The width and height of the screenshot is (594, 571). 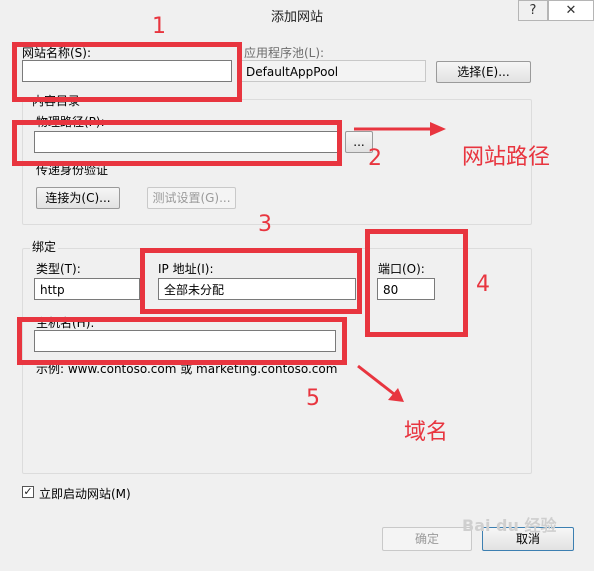 I want to click on annotation-domain-text: 域名, so click(x=426, y=432).